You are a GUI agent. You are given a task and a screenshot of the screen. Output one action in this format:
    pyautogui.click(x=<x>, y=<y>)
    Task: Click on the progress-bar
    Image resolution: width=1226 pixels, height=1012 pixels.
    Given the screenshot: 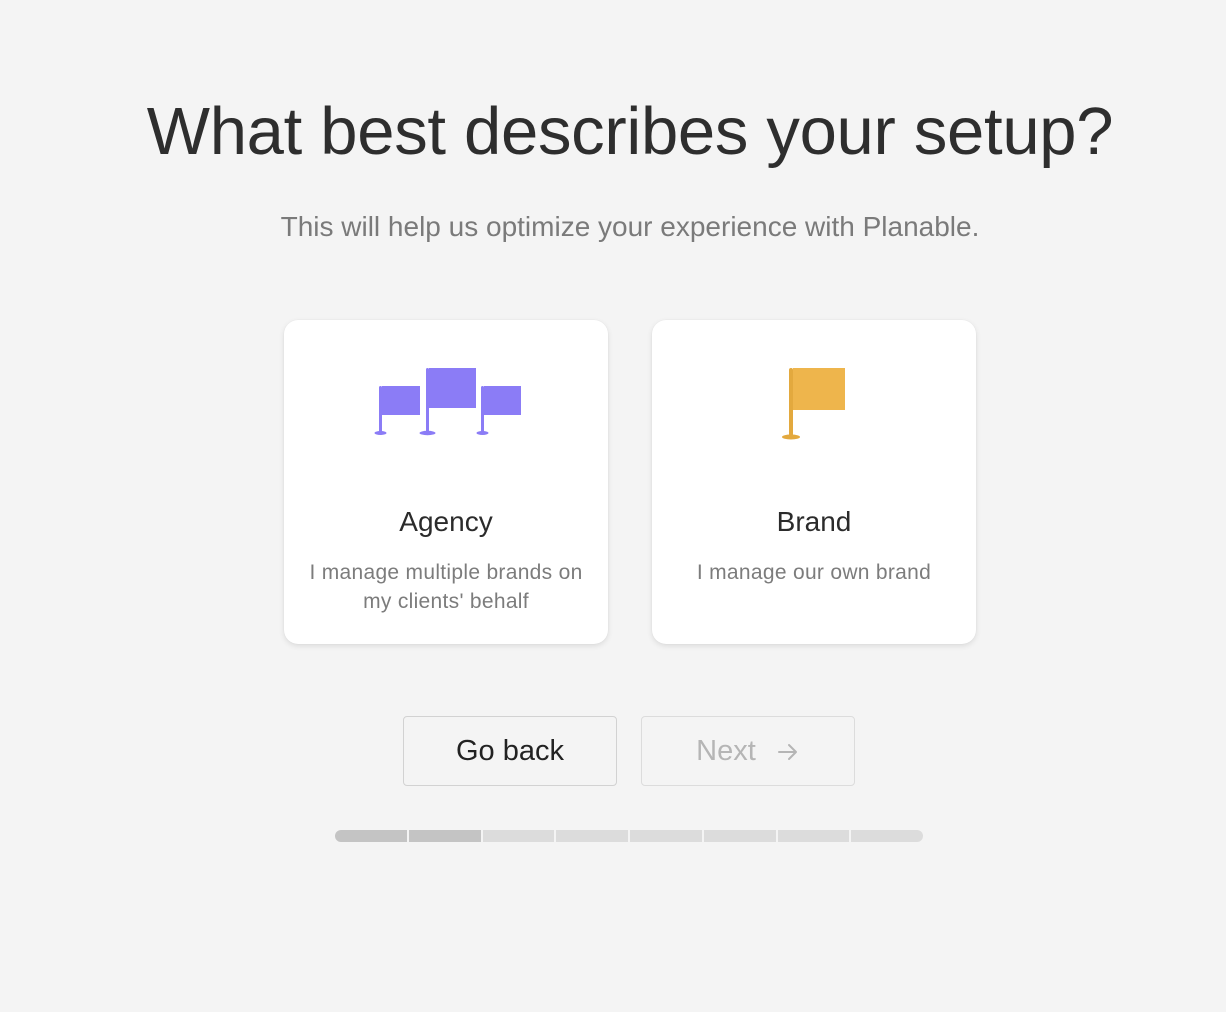 What is the action you would take?
    pyautogui.click(x=629, y=836)
    